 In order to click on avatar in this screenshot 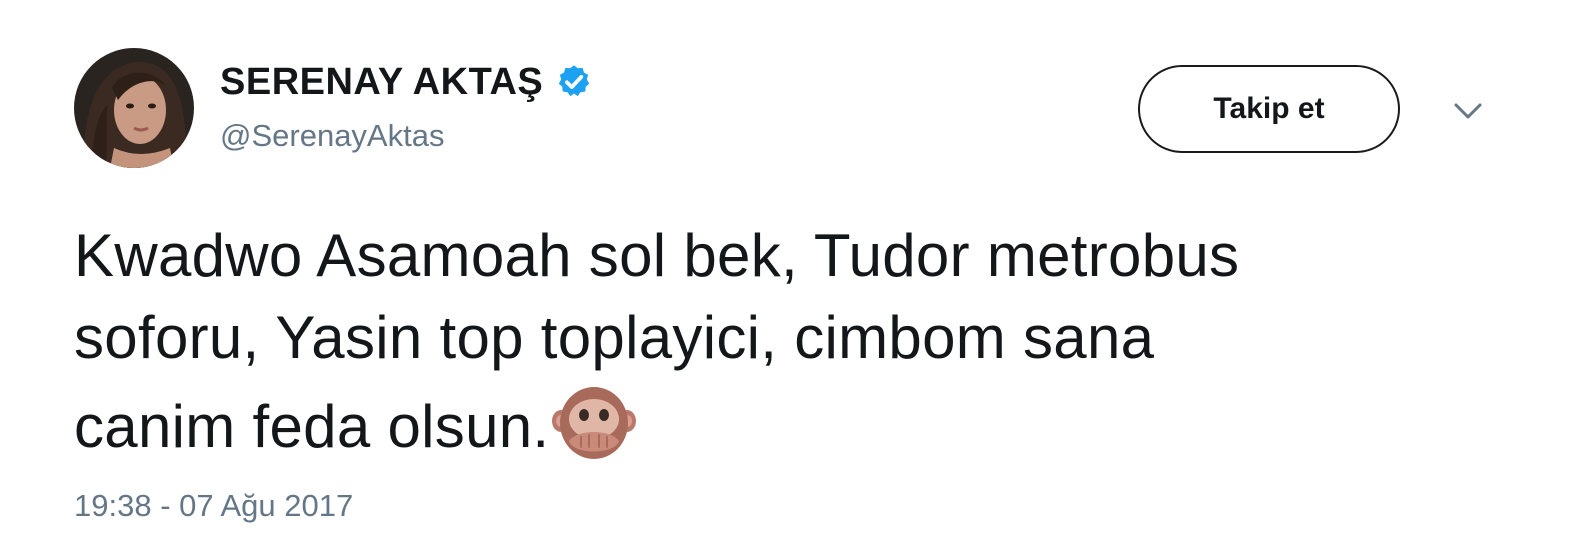, I will do `click(134, 108)`.